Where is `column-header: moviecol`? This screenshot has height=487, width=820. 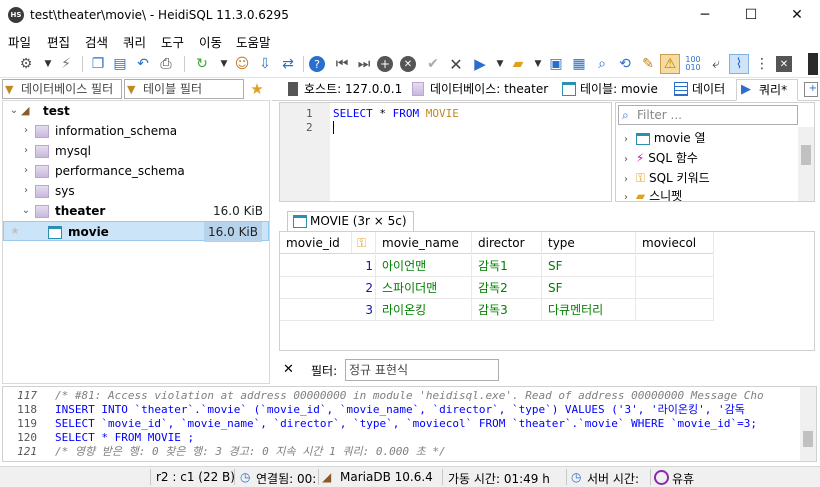 column-header: moviecol is located at coordinates (675, 243).